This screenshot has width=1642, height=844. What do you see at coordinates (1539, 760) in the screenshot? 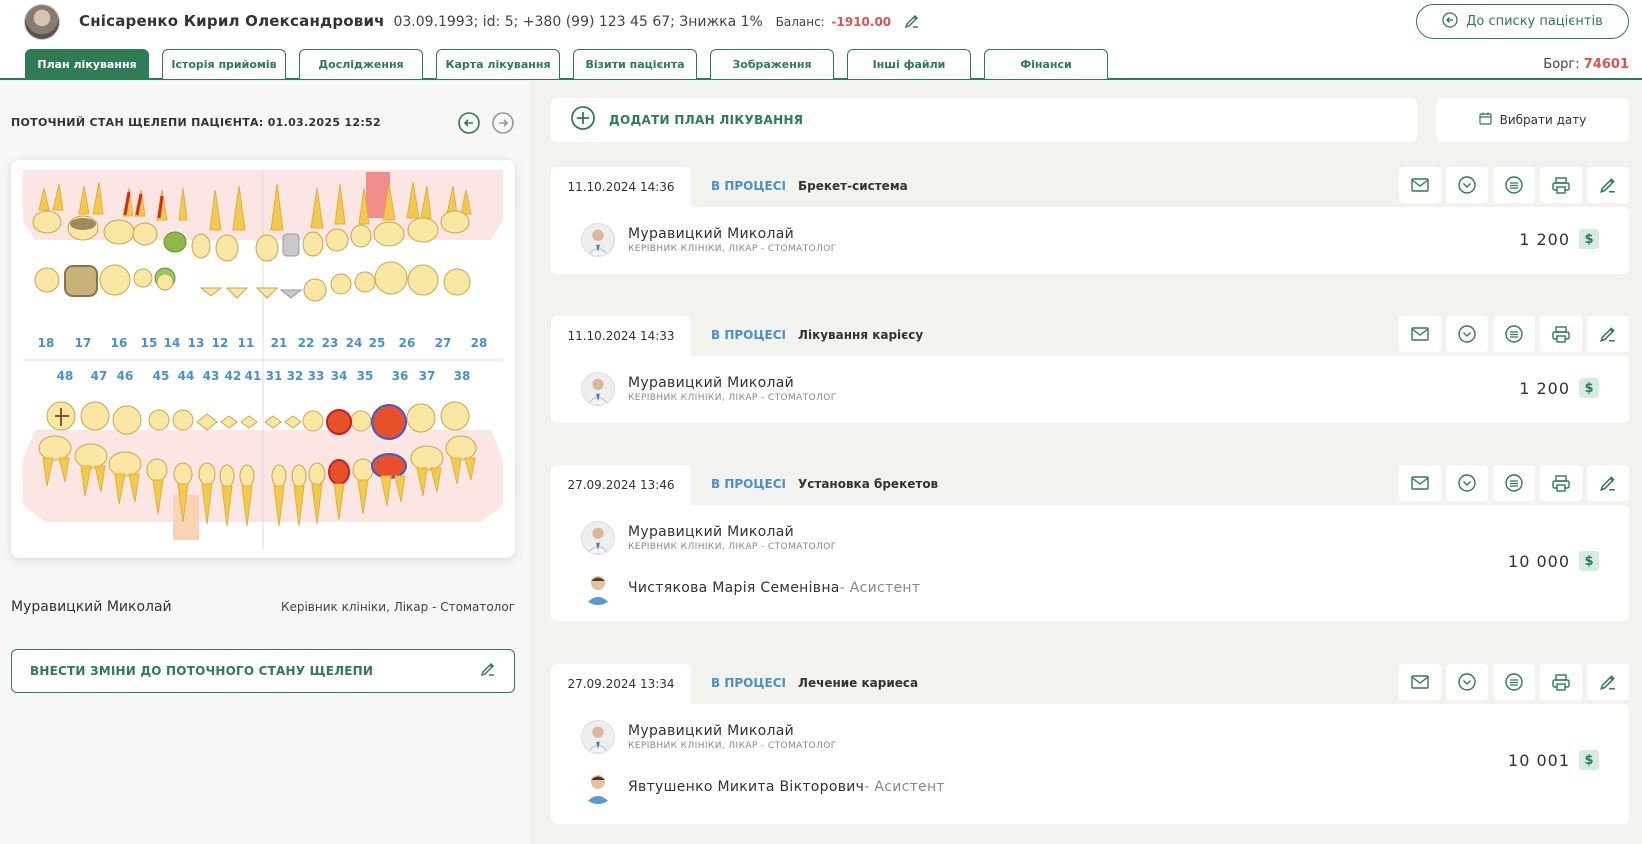
I see `price-value: 10 001` at bounding box center [1539, 760].